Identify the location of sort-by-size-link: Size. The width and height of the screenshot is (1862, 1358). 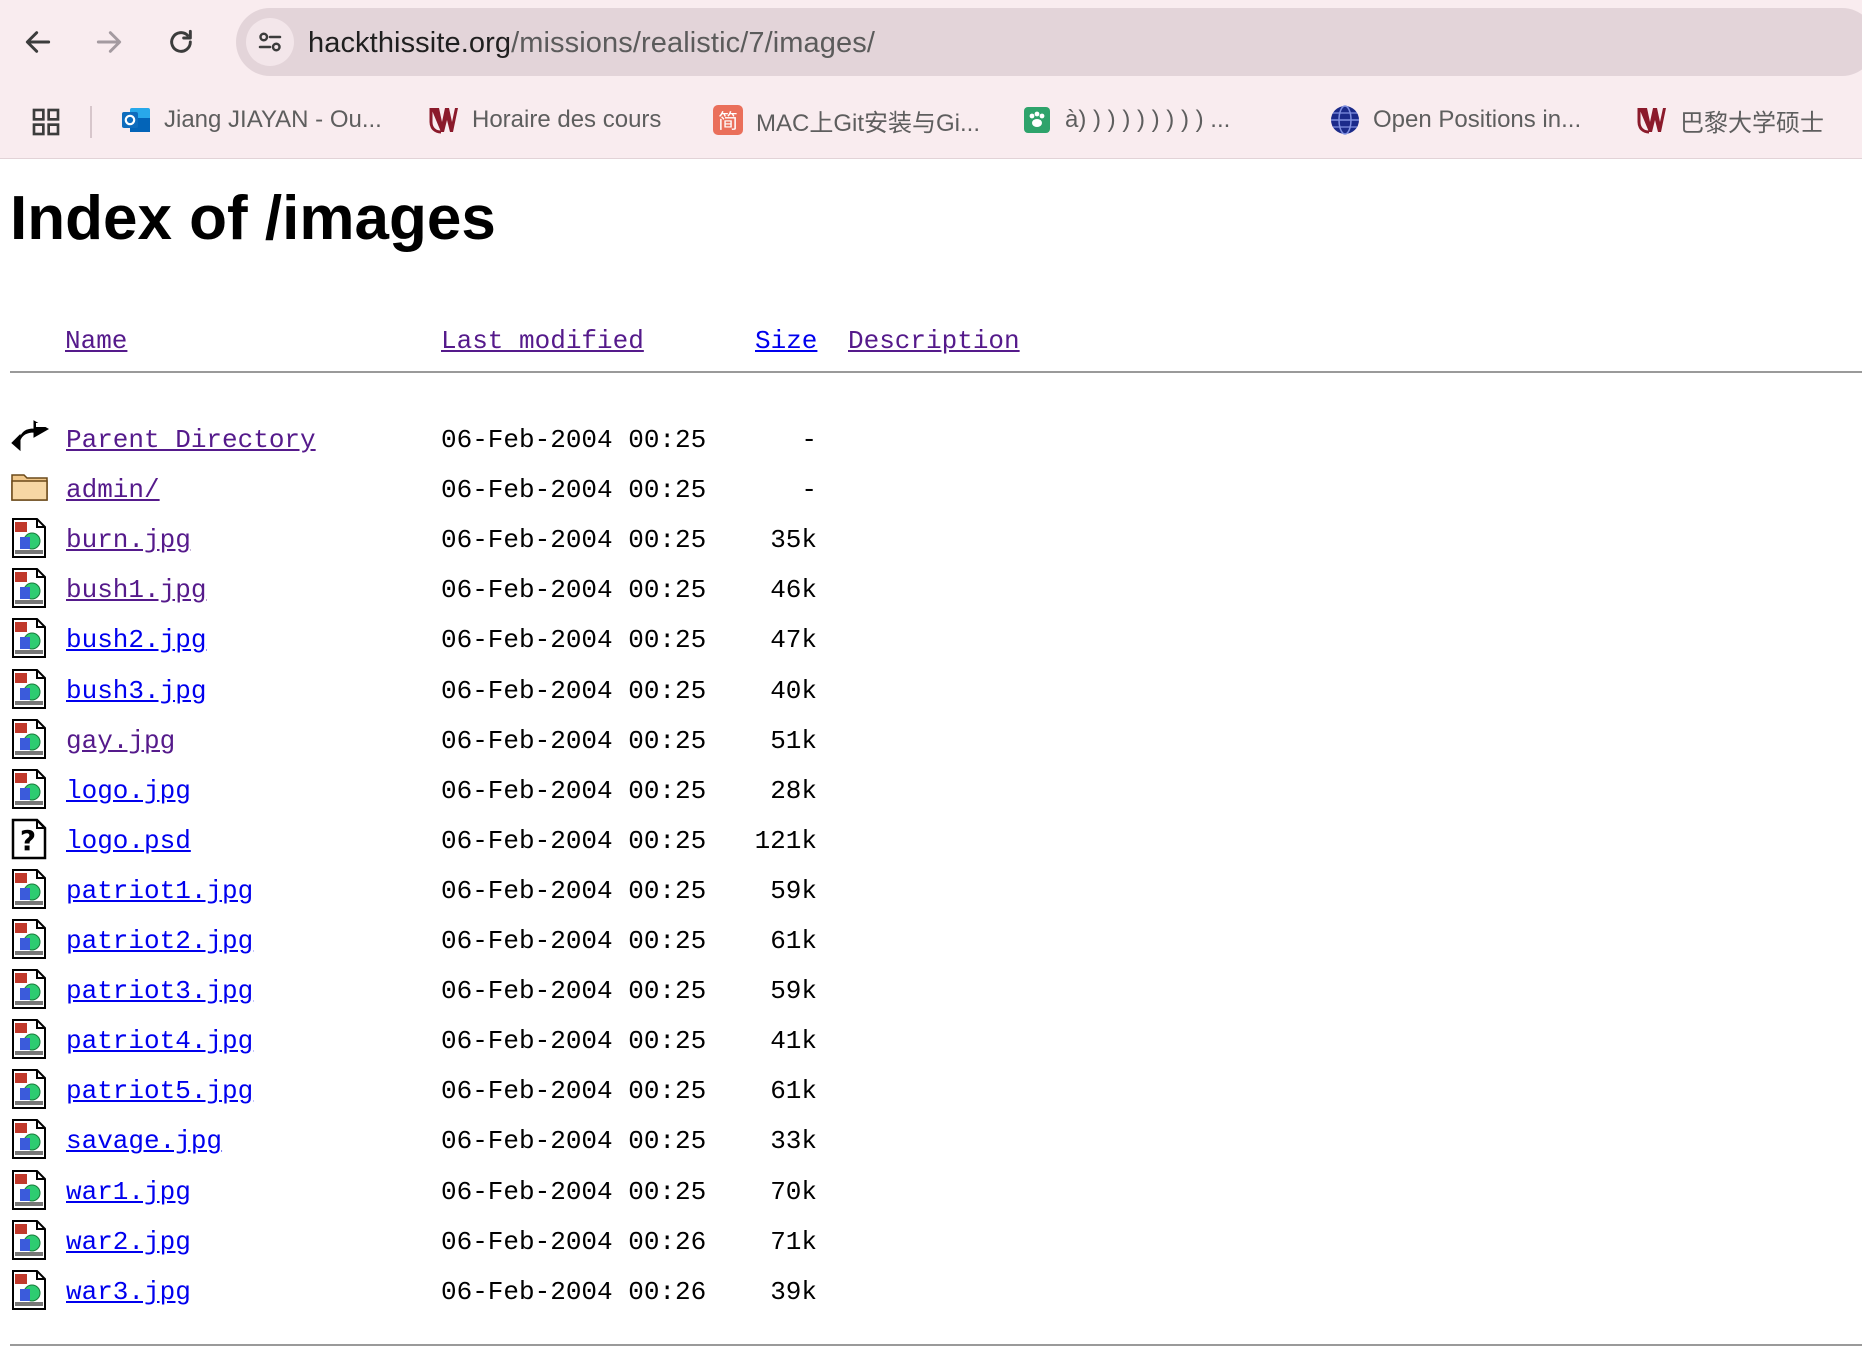
(786, 341).